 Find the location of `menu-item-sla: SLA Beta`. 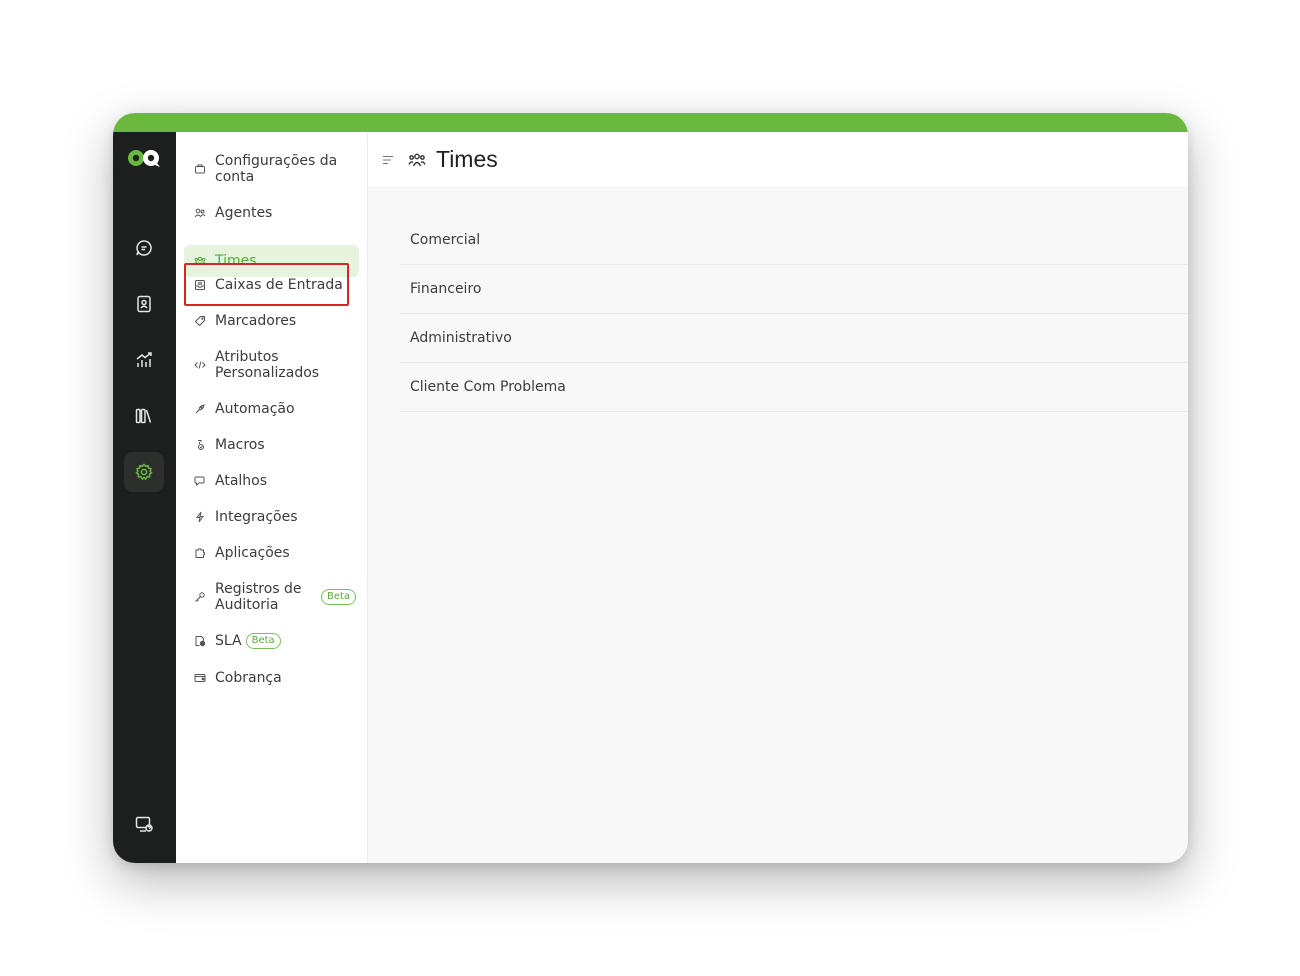

menu-item-sla: SLA Beta is located at coordinates (271, 641).